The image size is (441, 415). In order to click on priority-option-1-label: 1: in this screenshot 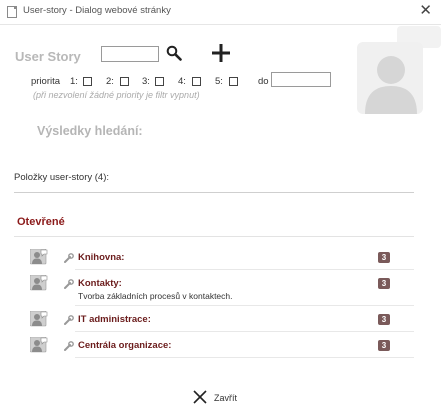, I will do `click(74, 81)`.